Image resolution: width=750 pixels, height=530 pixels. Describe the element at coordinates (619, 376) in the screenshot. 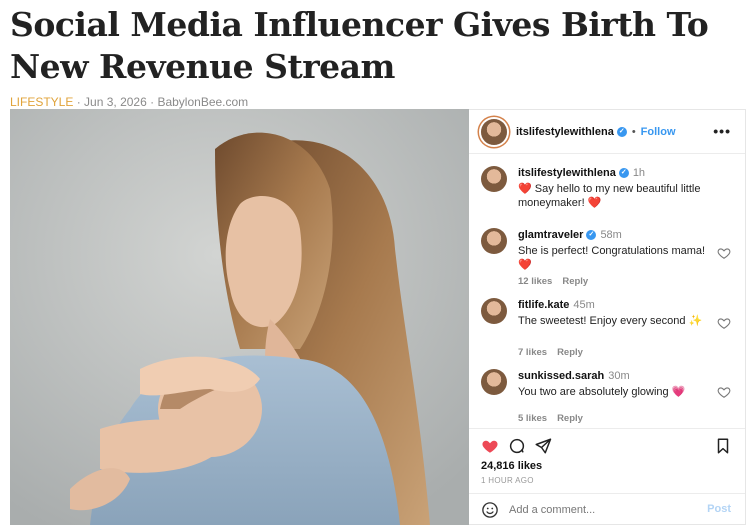

I see `comment-time: 30m` at that location.